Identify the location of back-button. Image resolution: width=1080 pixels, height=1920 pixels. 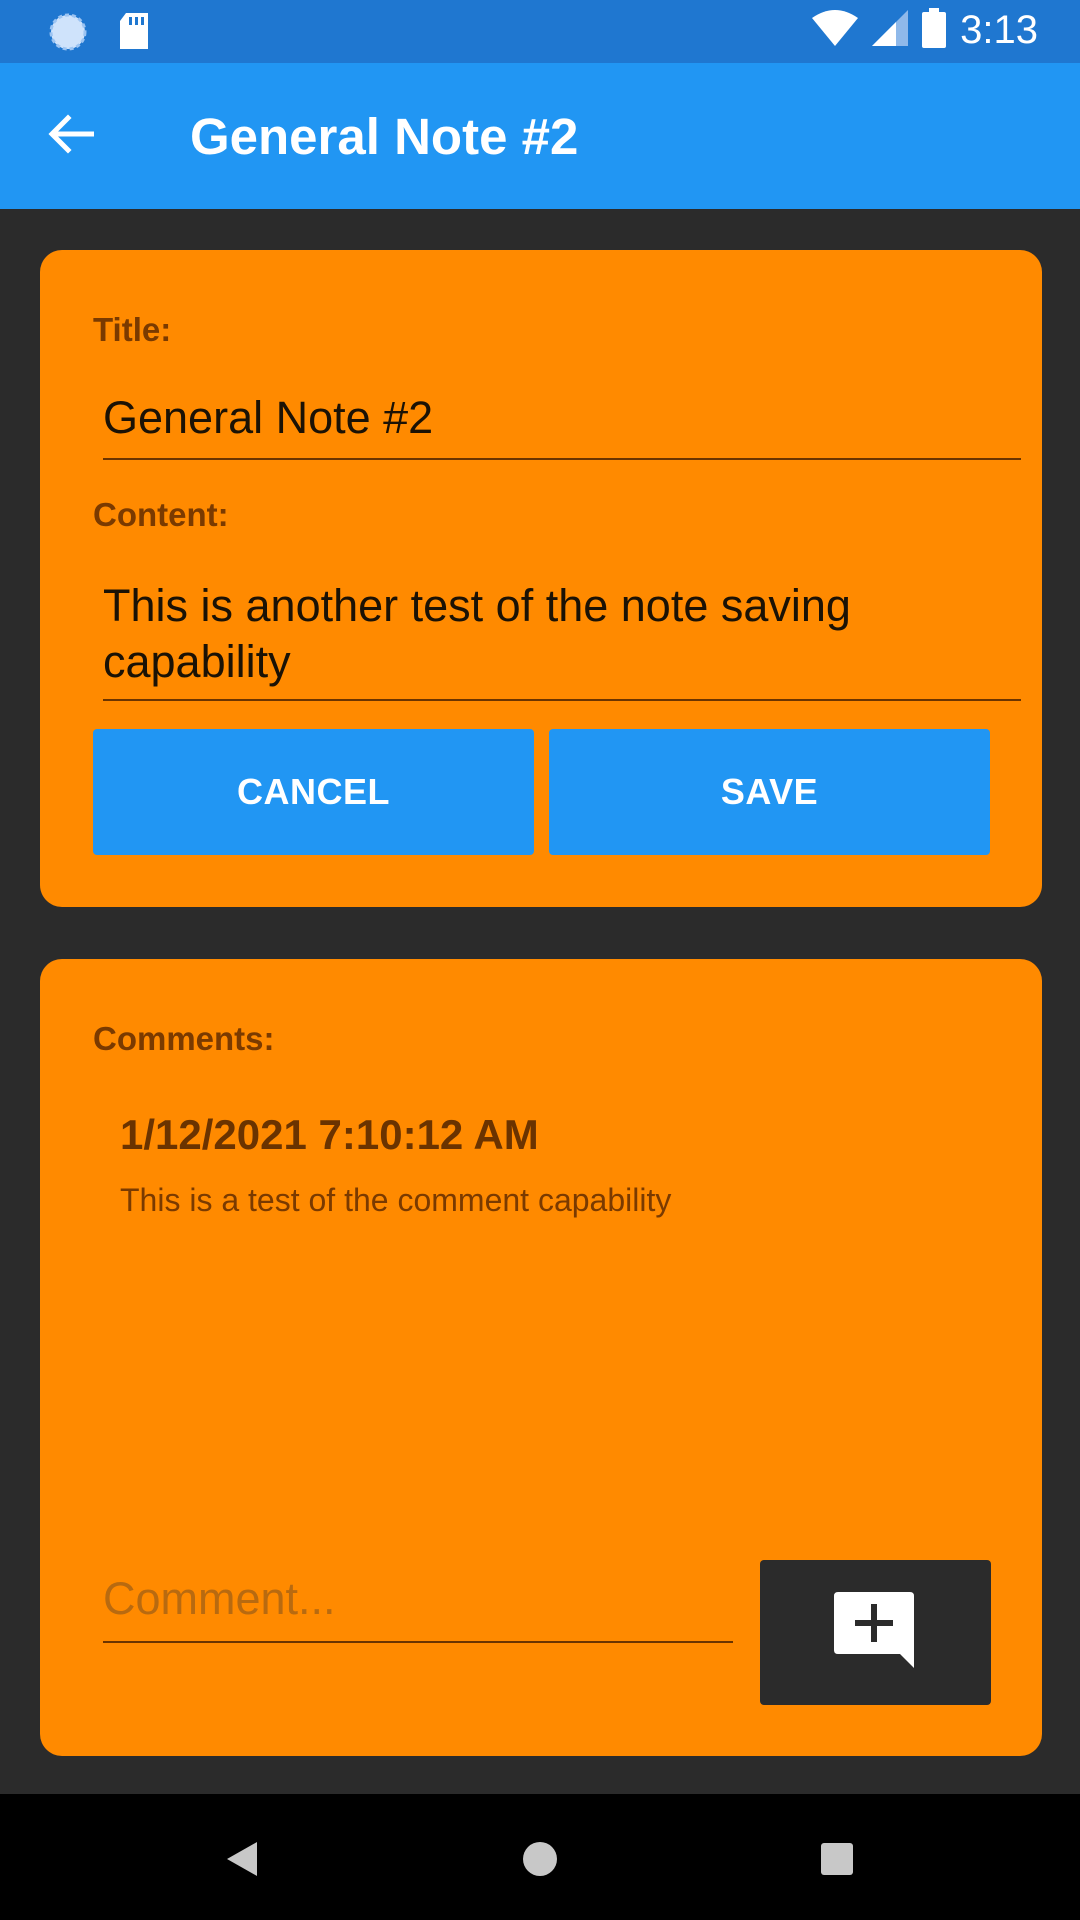
(71, 136).